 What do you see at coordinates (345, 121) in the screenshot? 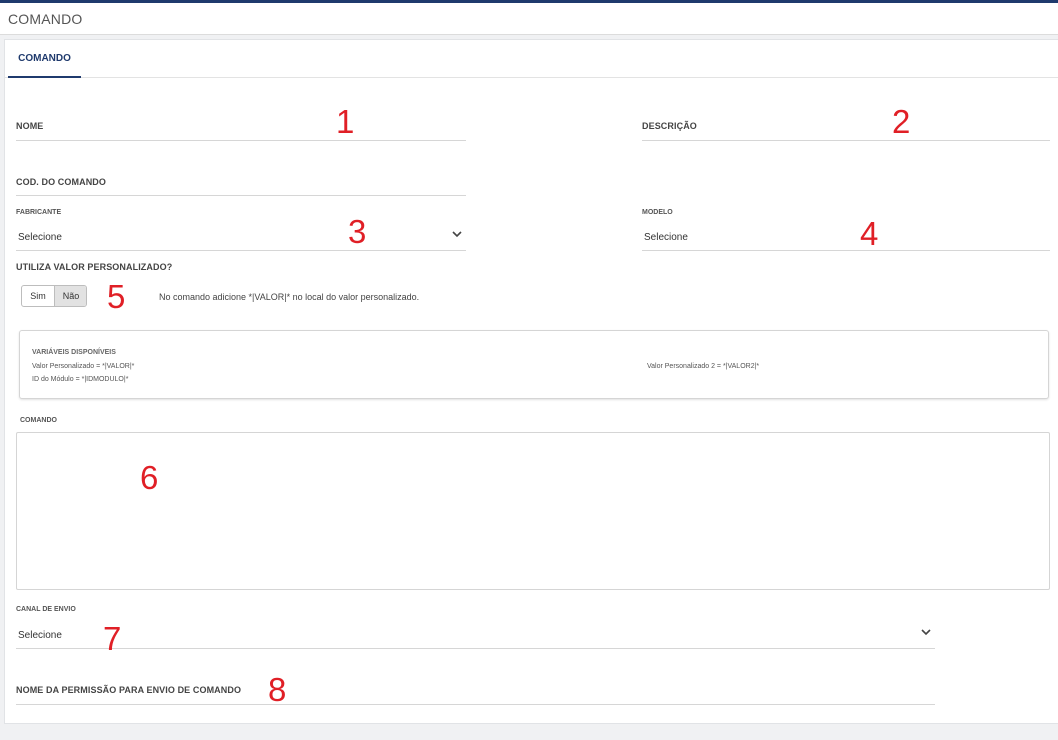
I see `annotation-marker-1: 1` at bounding box center [345, 121].